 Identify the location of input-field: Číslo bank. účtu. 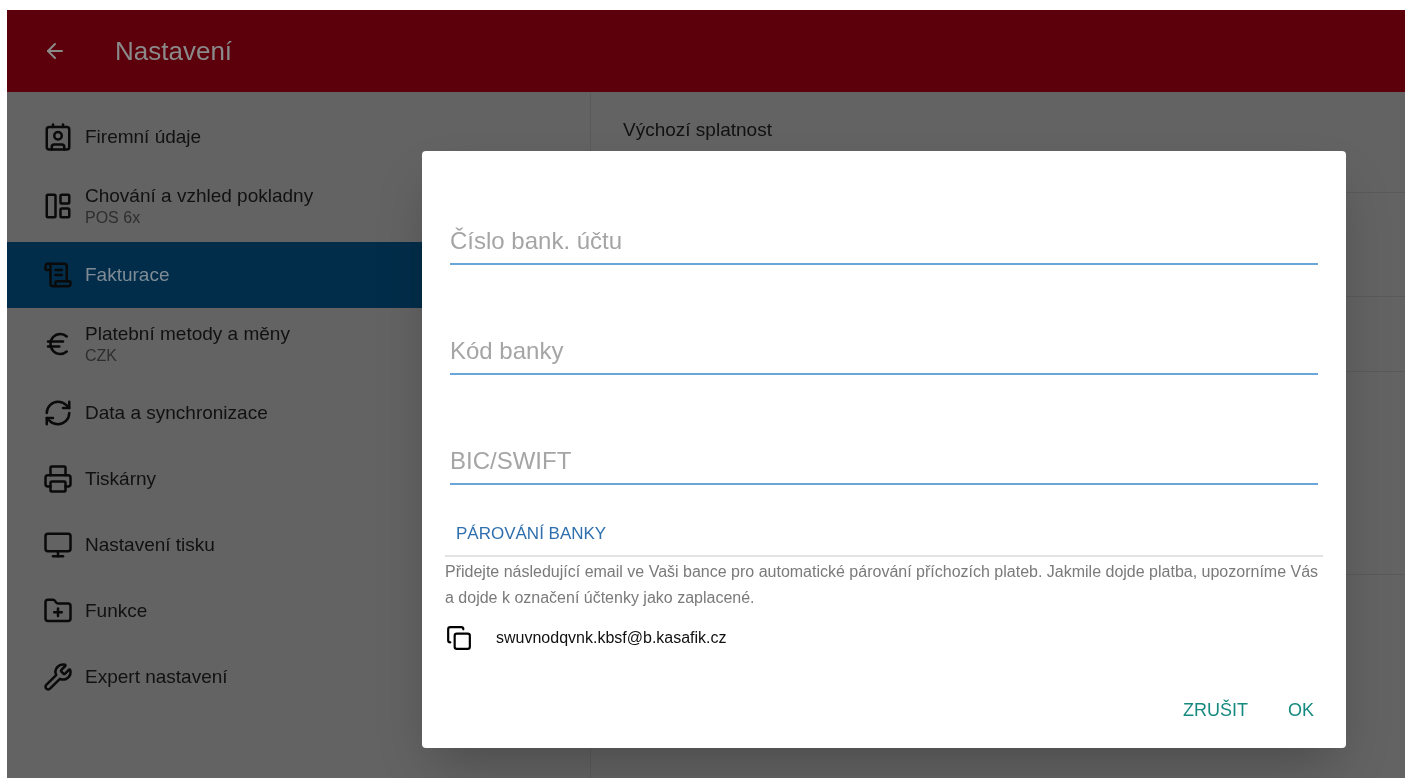
(884, 244).